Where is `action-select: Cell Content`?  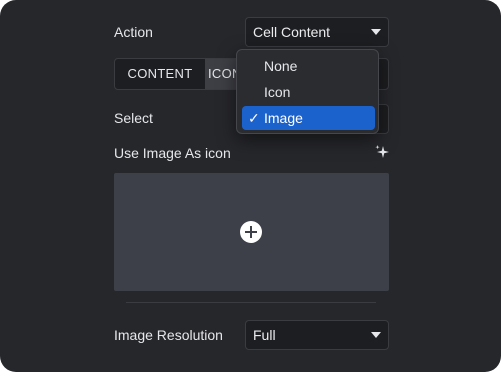 action-select: Cell Content is located at coordinates (317, 32).